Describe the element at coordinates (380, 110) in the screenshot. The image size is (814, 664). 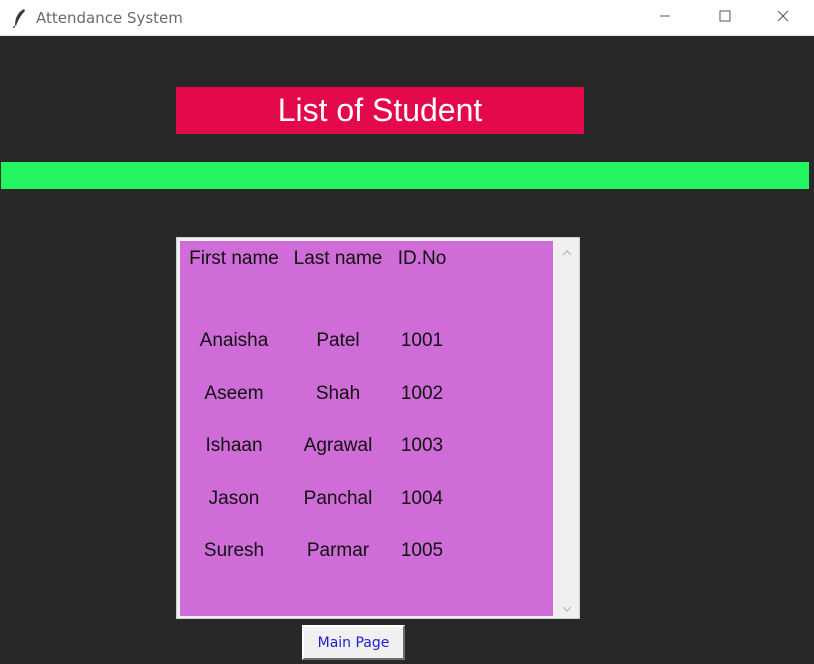
I see `page-title: List of Student` at that location.